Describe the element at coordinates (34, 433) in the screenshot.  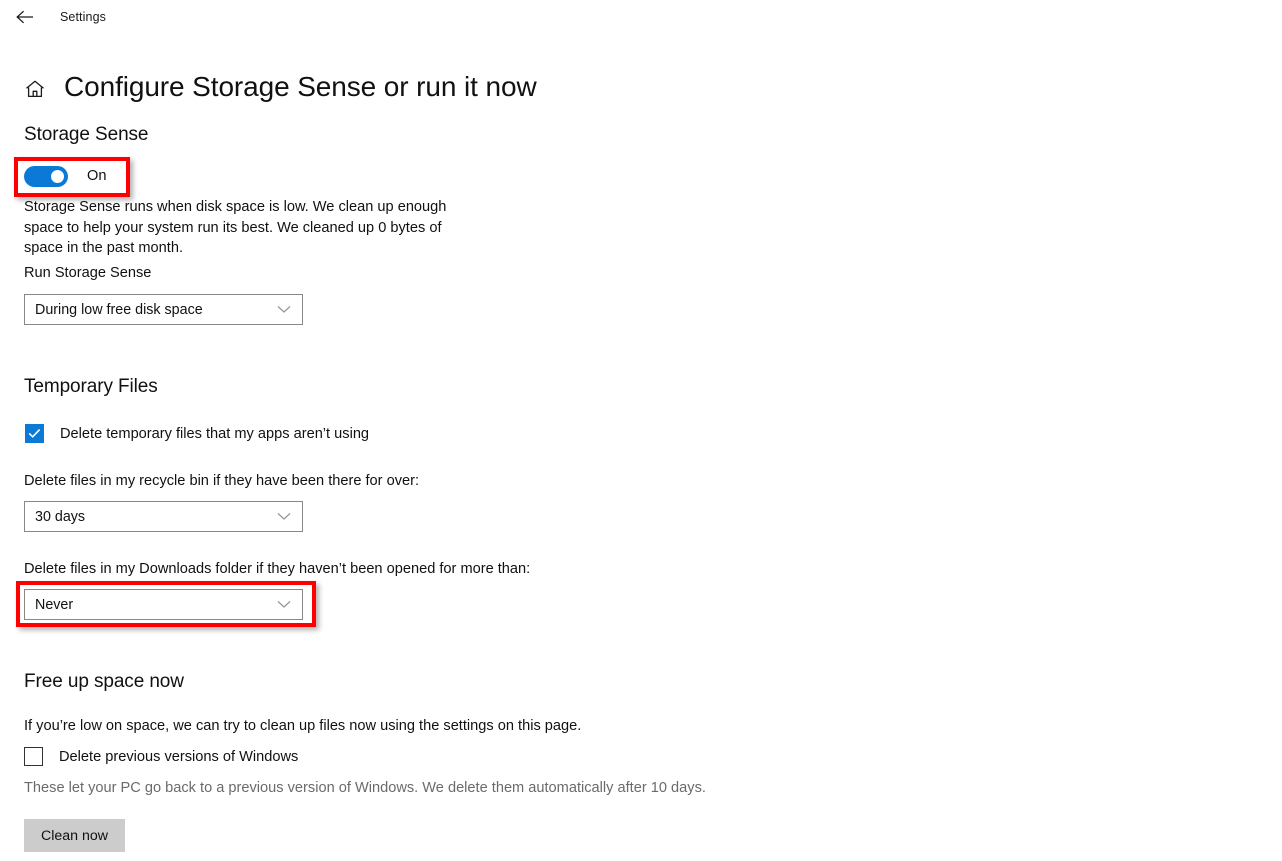
I see `temp-files-checkbox` at that location.